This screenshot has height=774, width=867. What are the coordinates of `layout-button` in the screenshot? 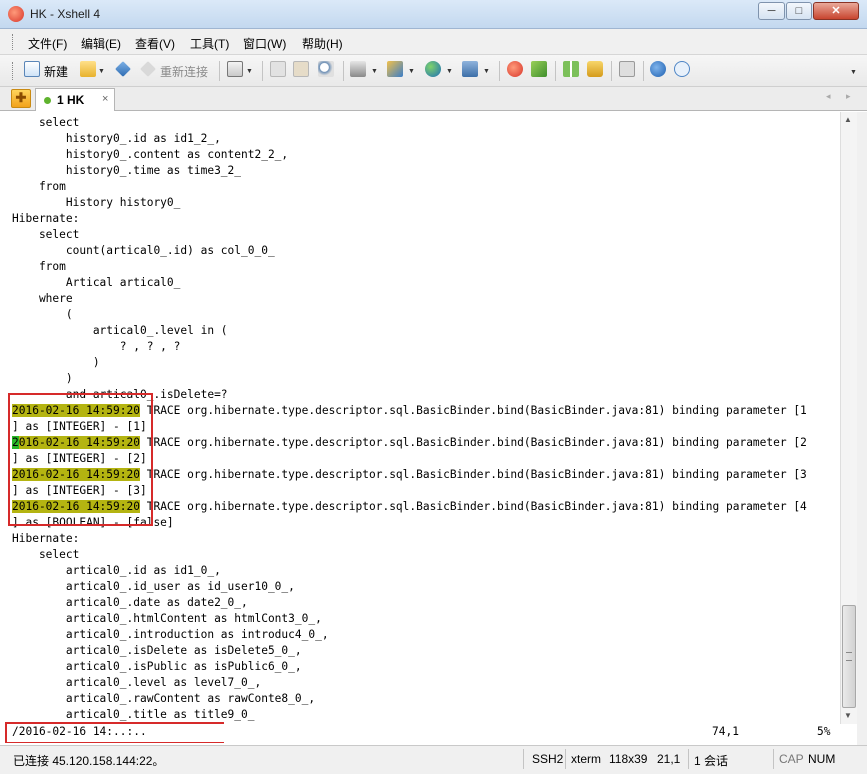 It's located at (572, 71).